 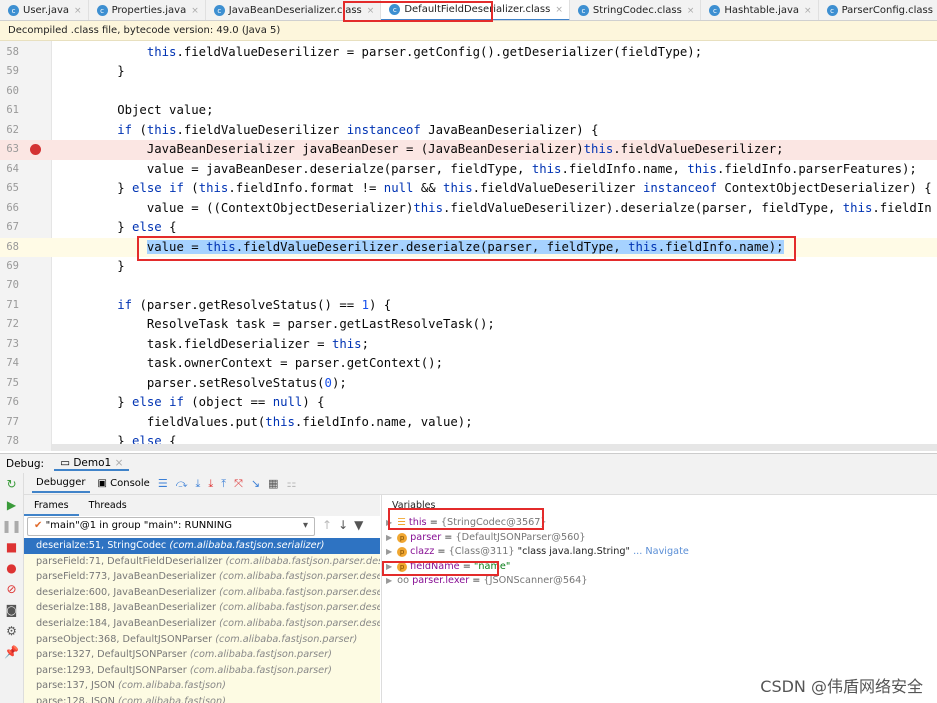 What do you see at coordinates (468, 402) in the screenshot?
I see `code-line: 76 } else if (object == null) {` at bounding box center [468, 402].